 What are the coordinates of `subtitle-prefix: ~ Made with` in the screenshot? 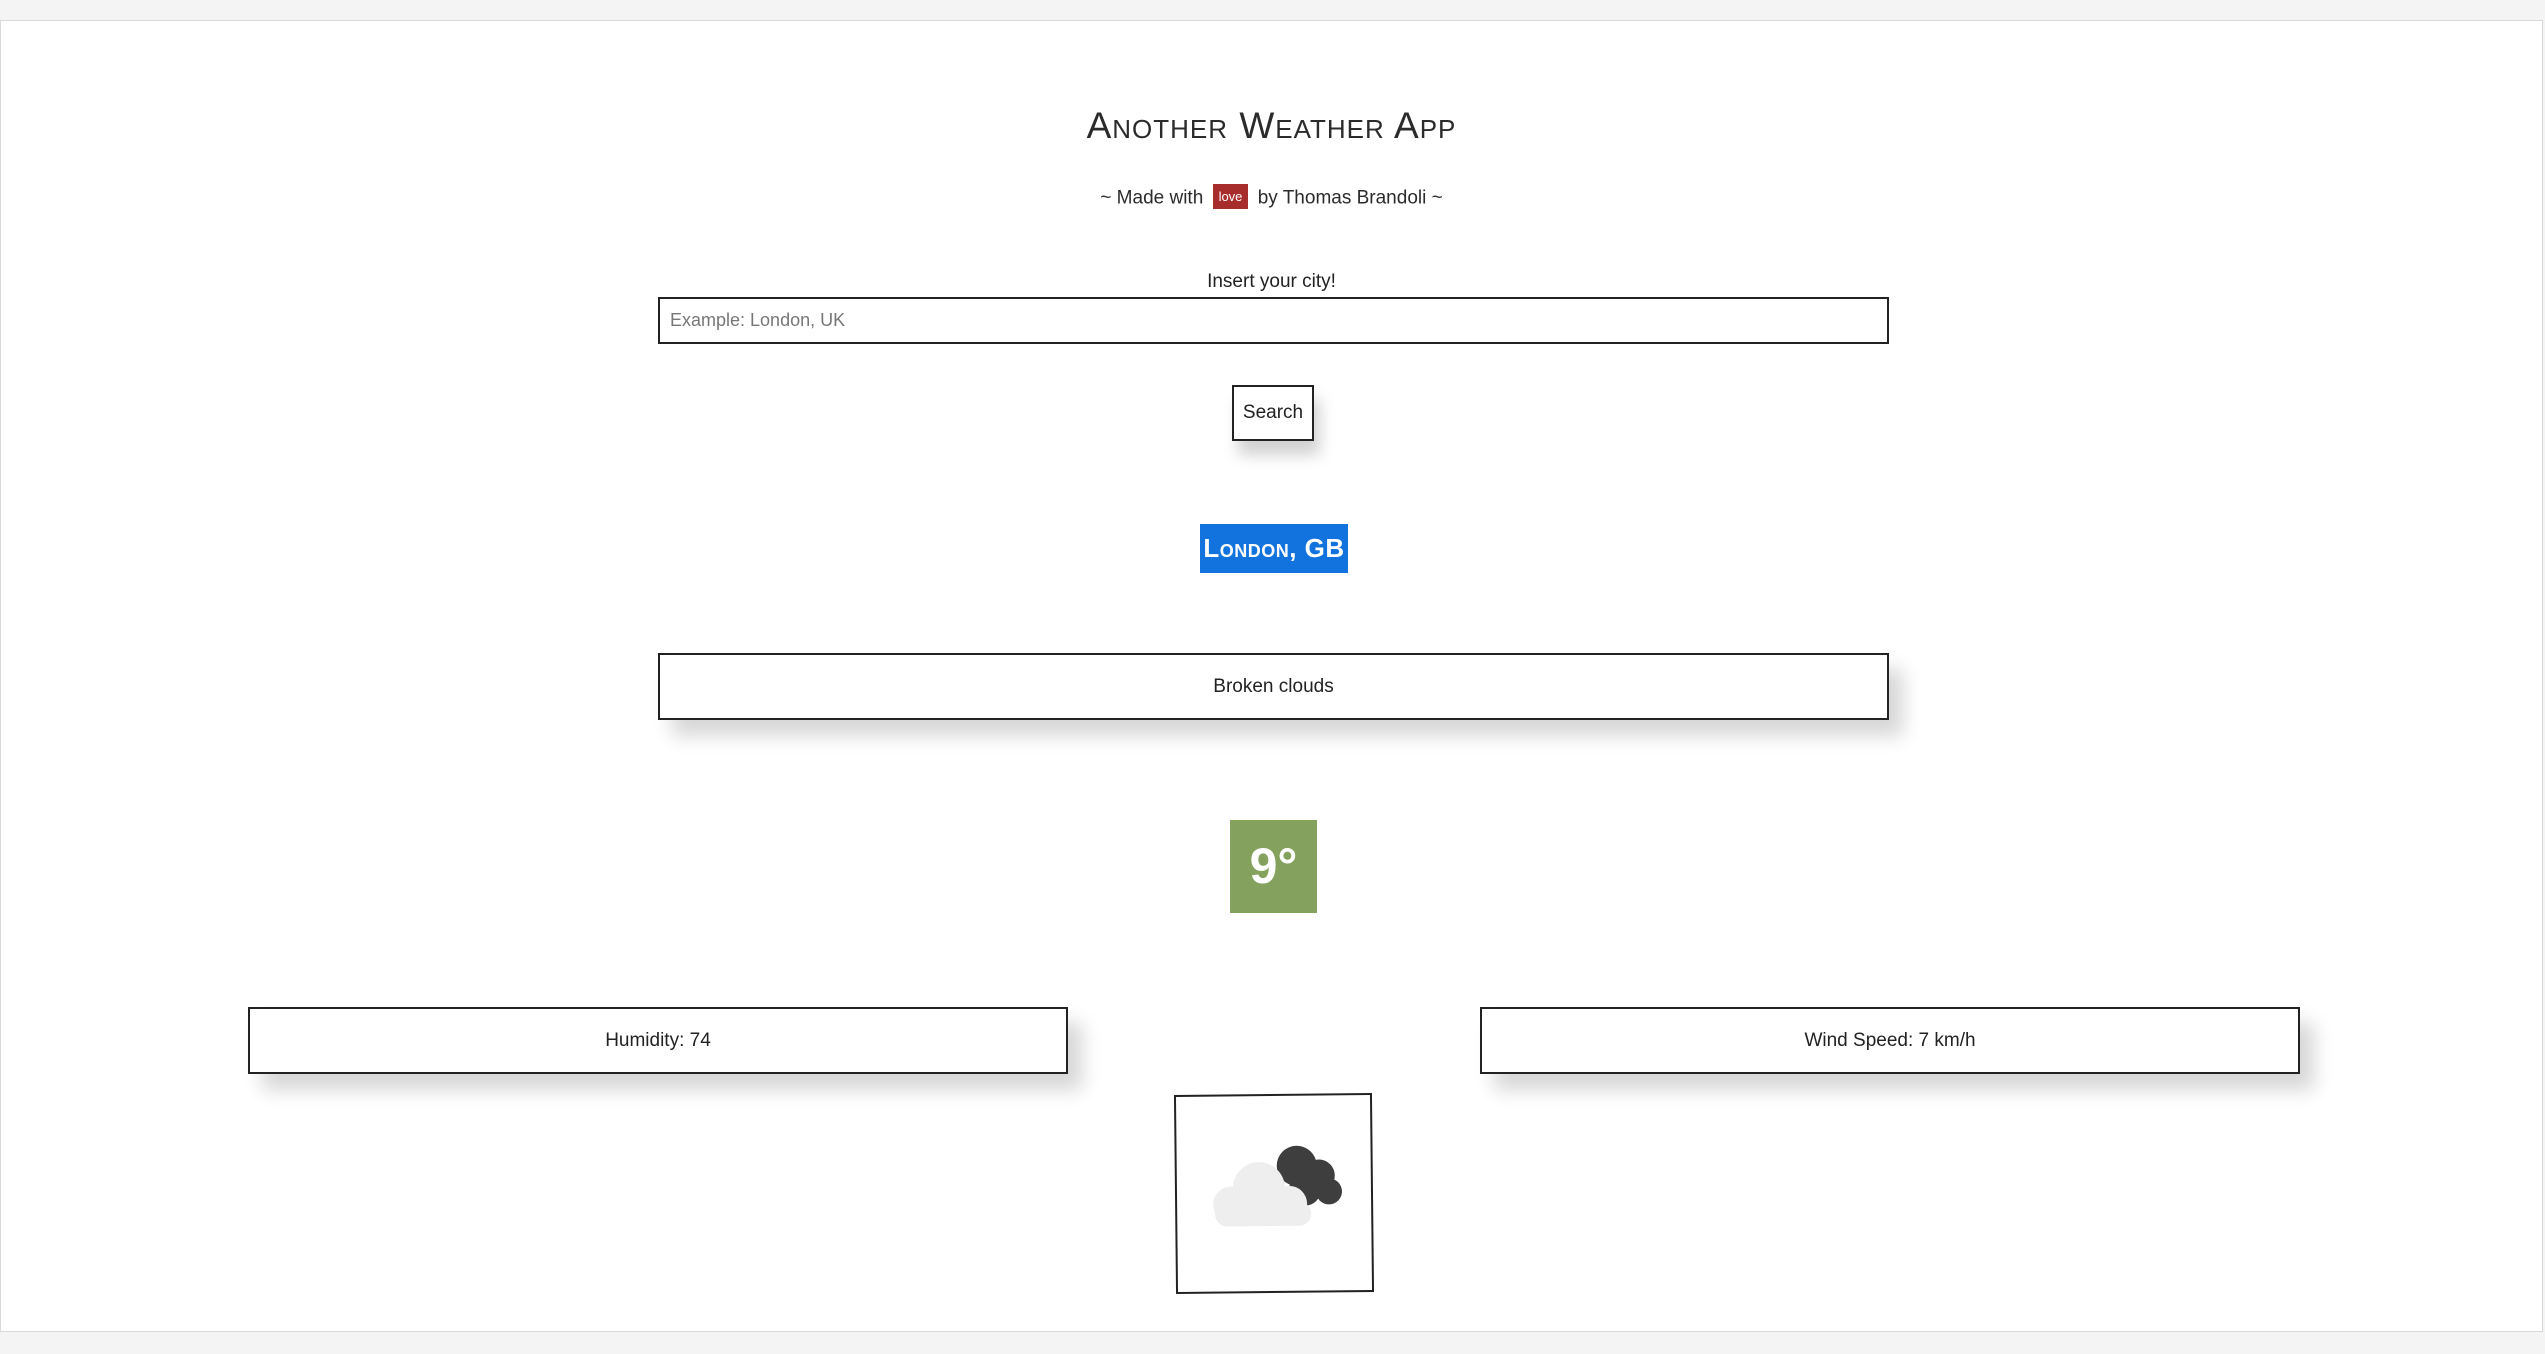 It's located at (1152, 198).